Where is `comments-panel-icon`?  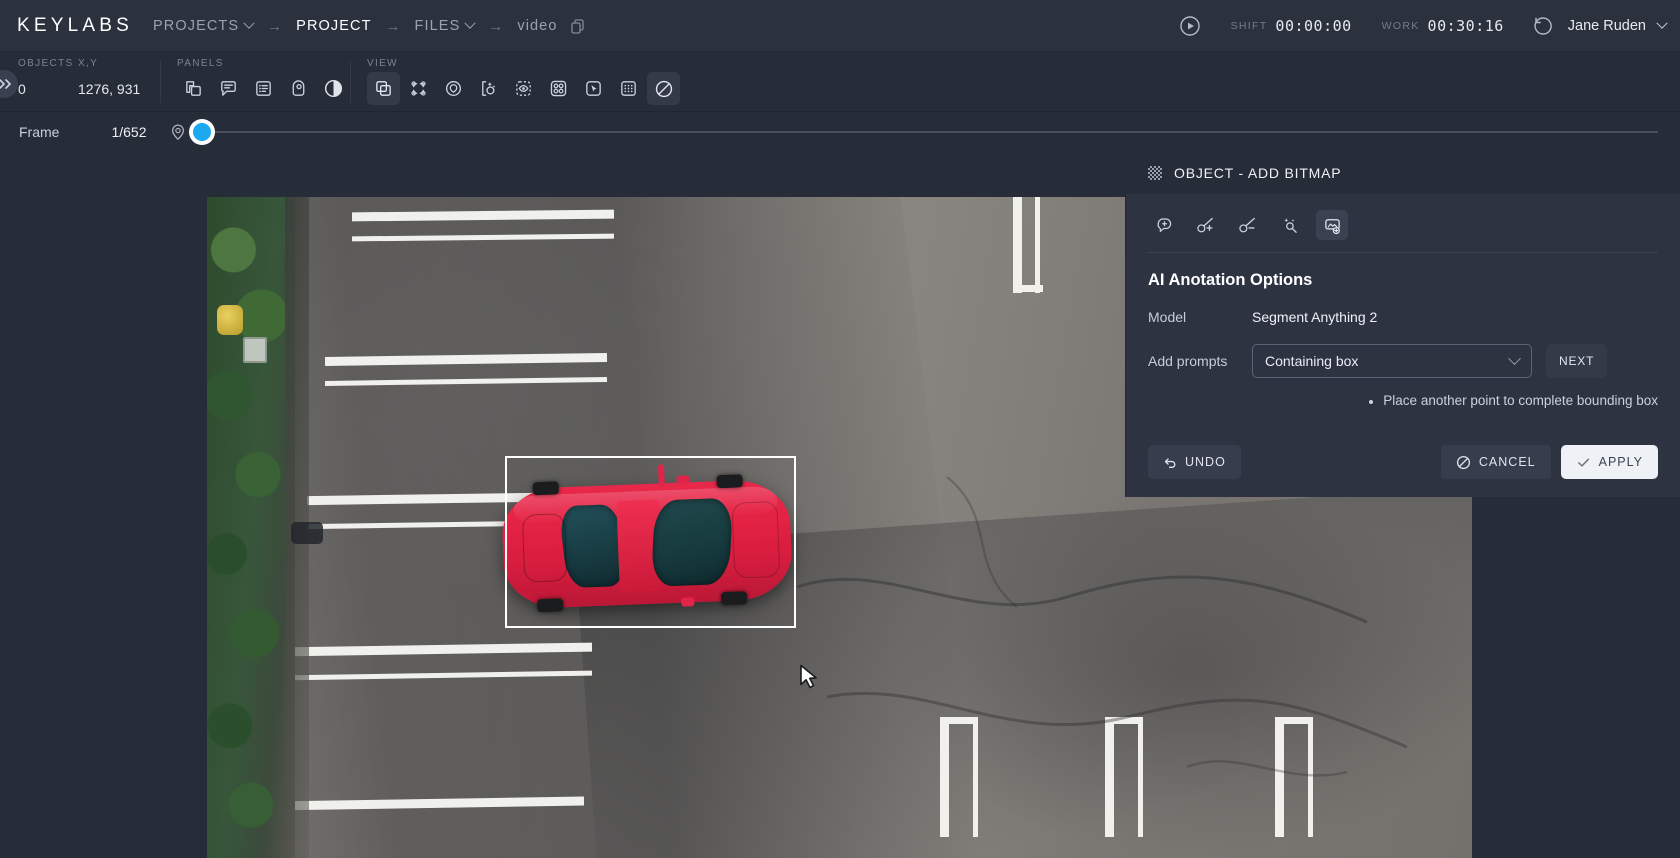
comments-panel-icon is located at coordinates (228, 88).